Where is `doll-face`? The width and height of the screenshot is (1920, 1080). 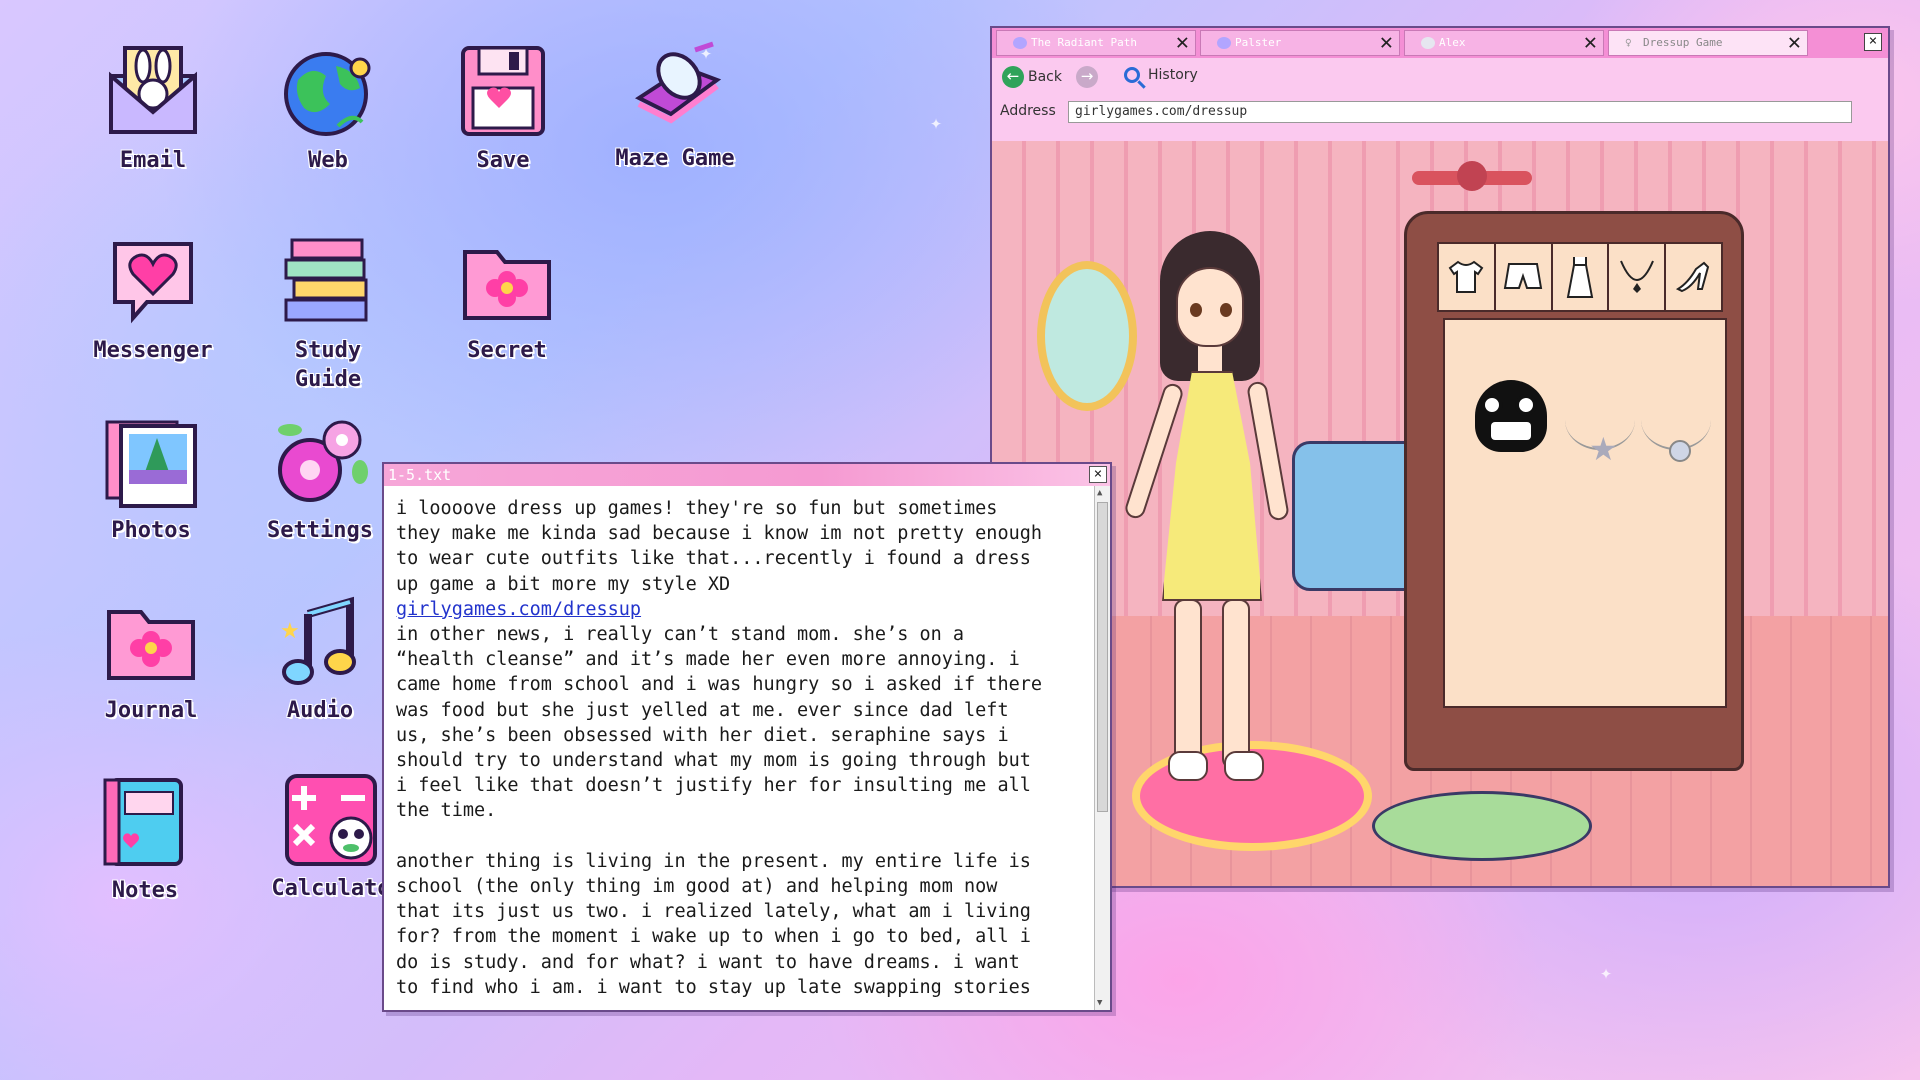
doll-face is located at coordinates (1210, 307).